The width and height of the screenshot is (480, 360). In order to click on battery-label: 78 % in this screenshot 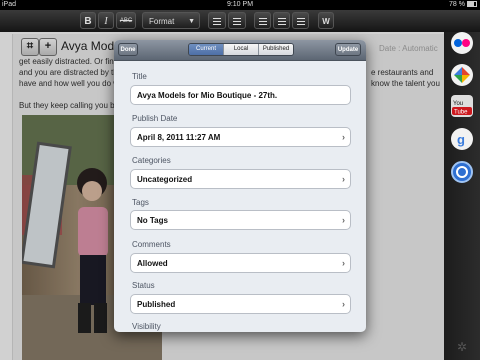, I will do `click(457, 4)`.